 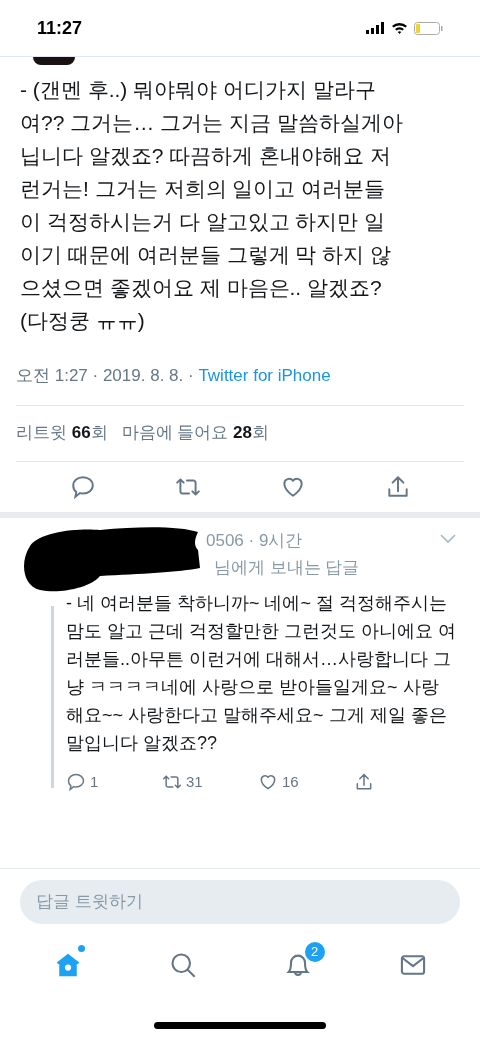 I want to click on reply-timestamp: 0506 · 9시간, so click(x=254, y=540).